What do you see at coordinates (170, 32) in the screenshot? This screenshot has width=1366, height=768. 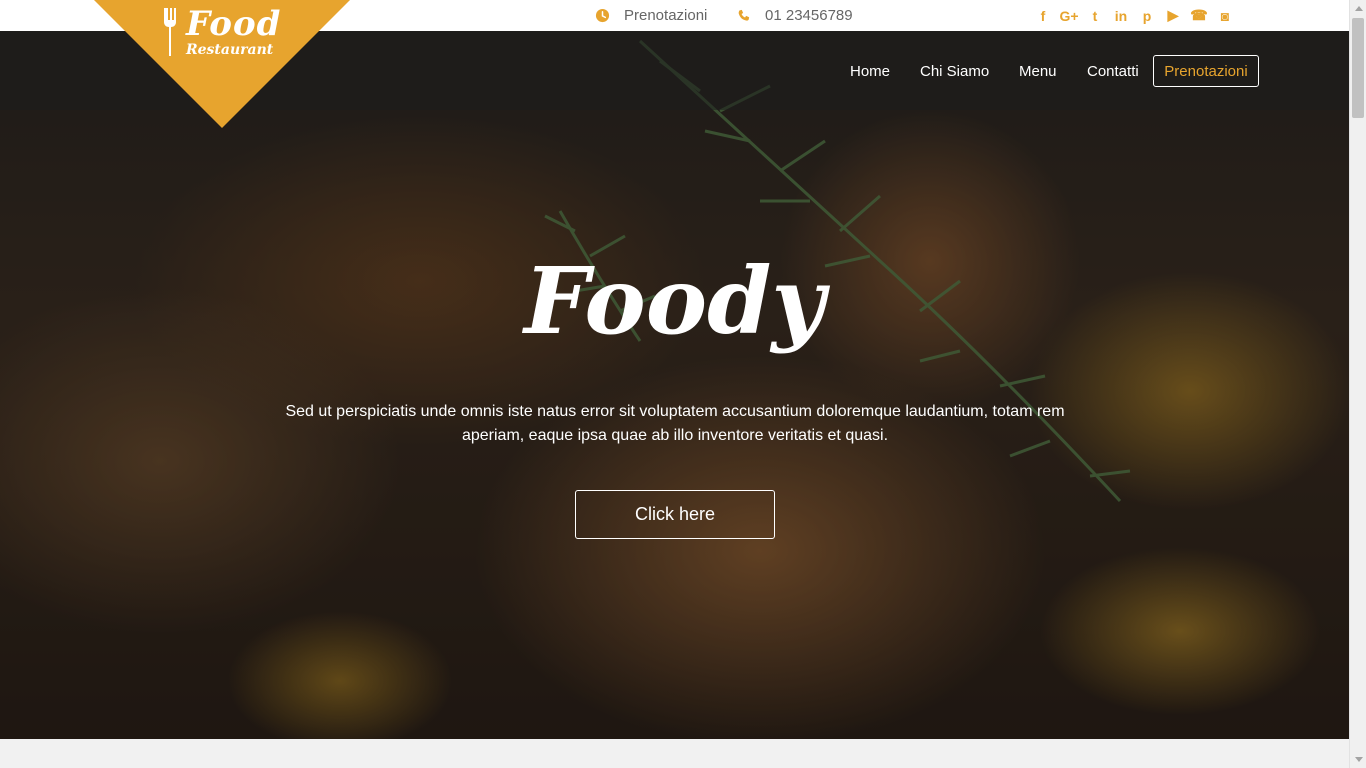 I see `fork-icon` at bounding box center [170, 32].